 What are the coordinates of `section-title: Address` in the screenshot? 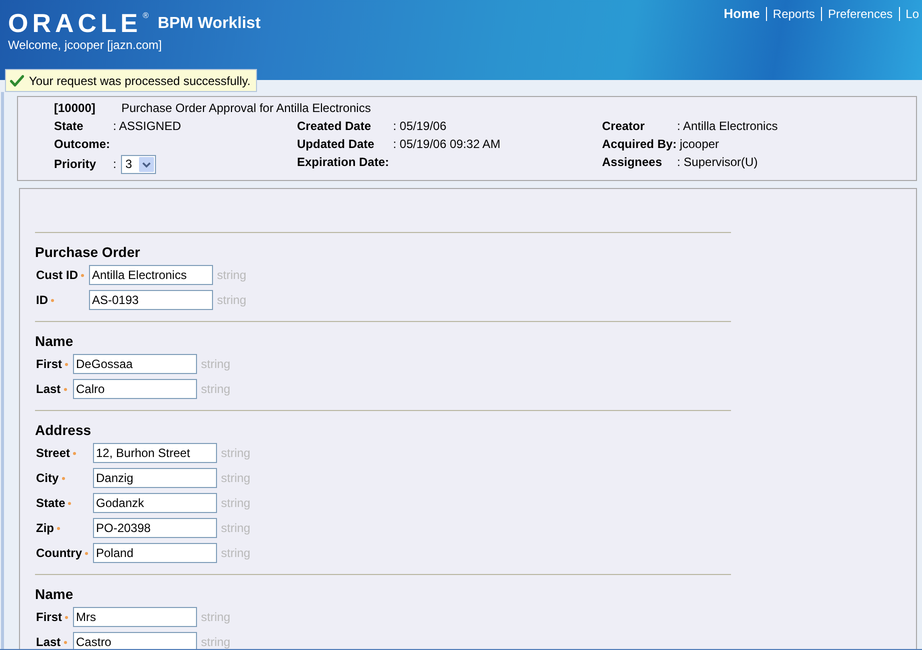 It's located at (63, 430).